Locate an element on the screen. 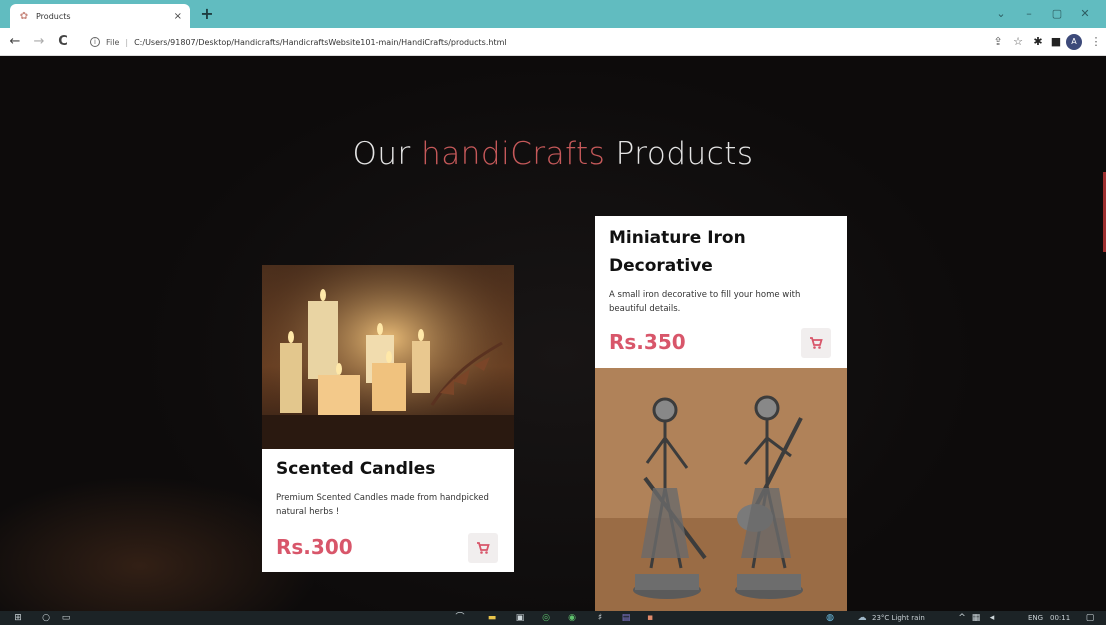 The width and height of the screenshot is (1106, 625). close-window-icon: ✕ is located at coordinates (1085, 14).